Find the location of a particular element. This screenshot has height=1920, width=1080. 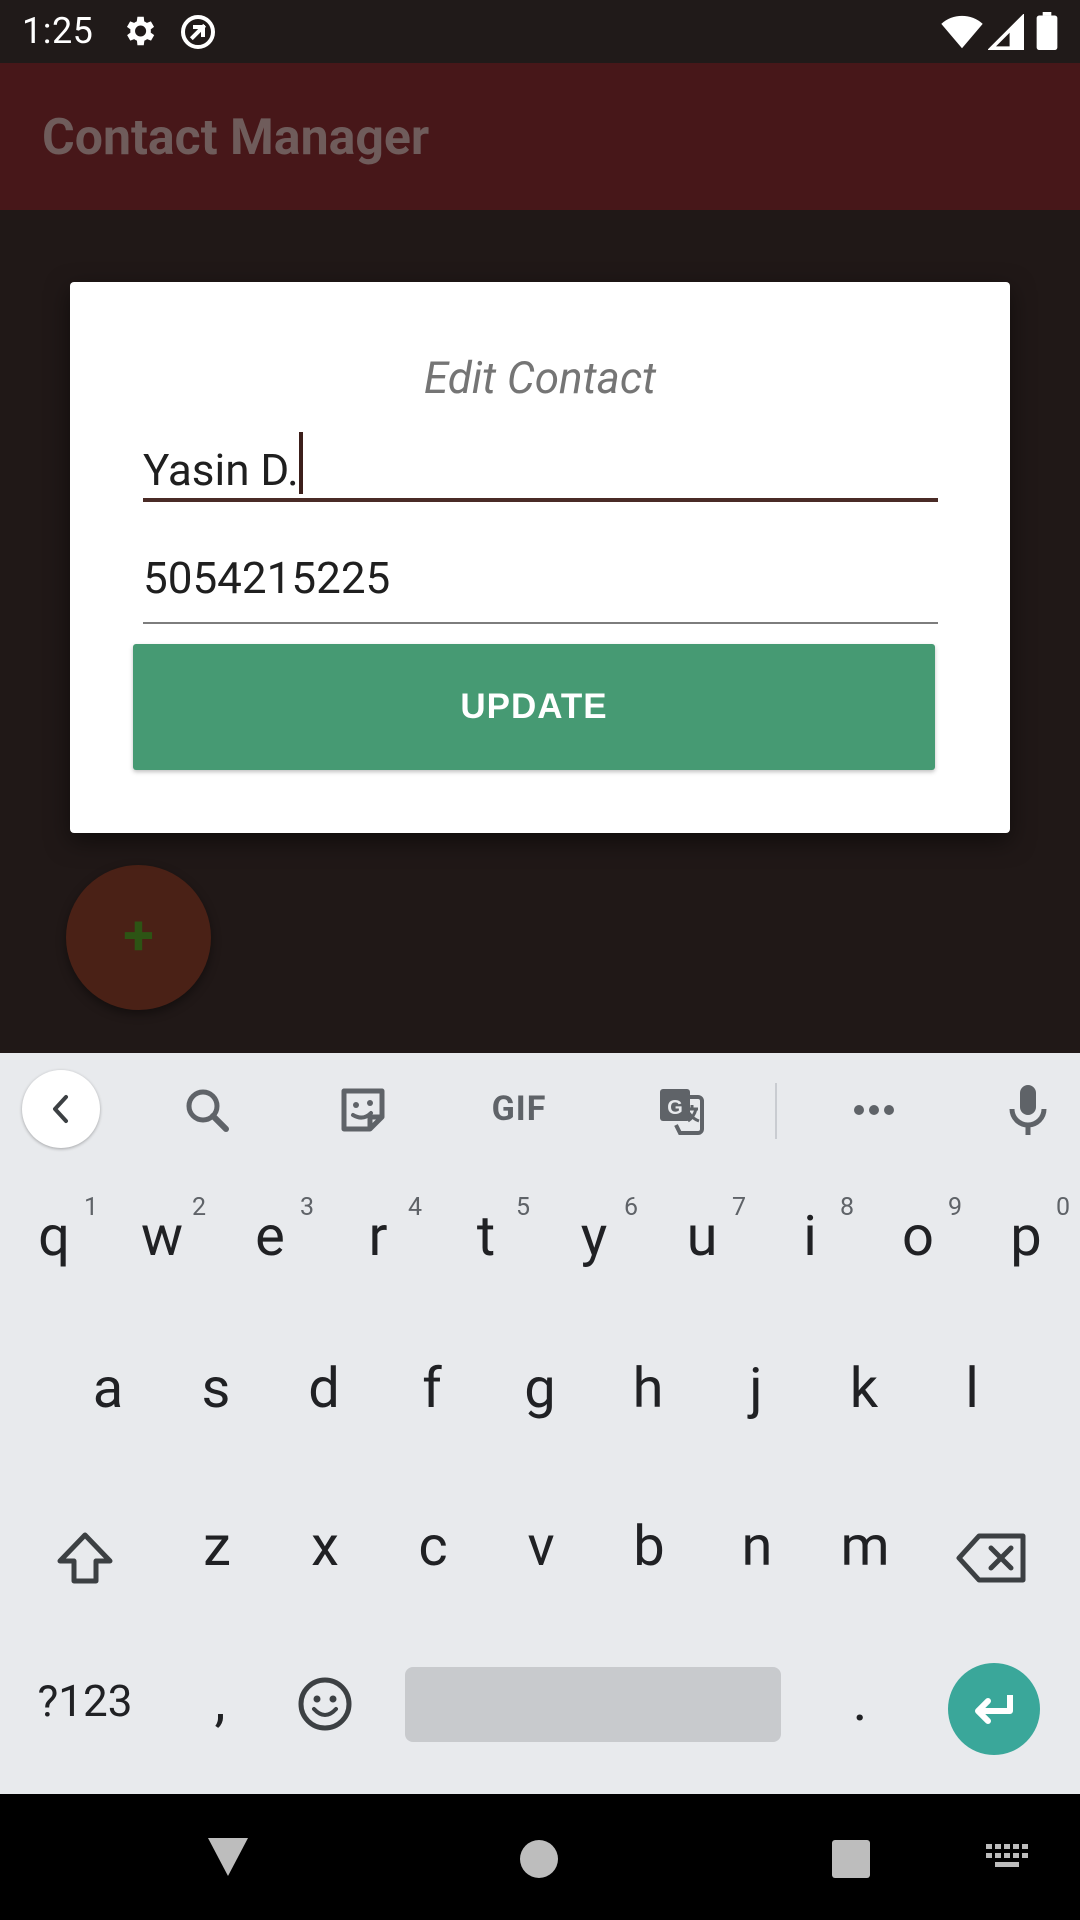

key-label: t is located at coordinates (486, 1236).